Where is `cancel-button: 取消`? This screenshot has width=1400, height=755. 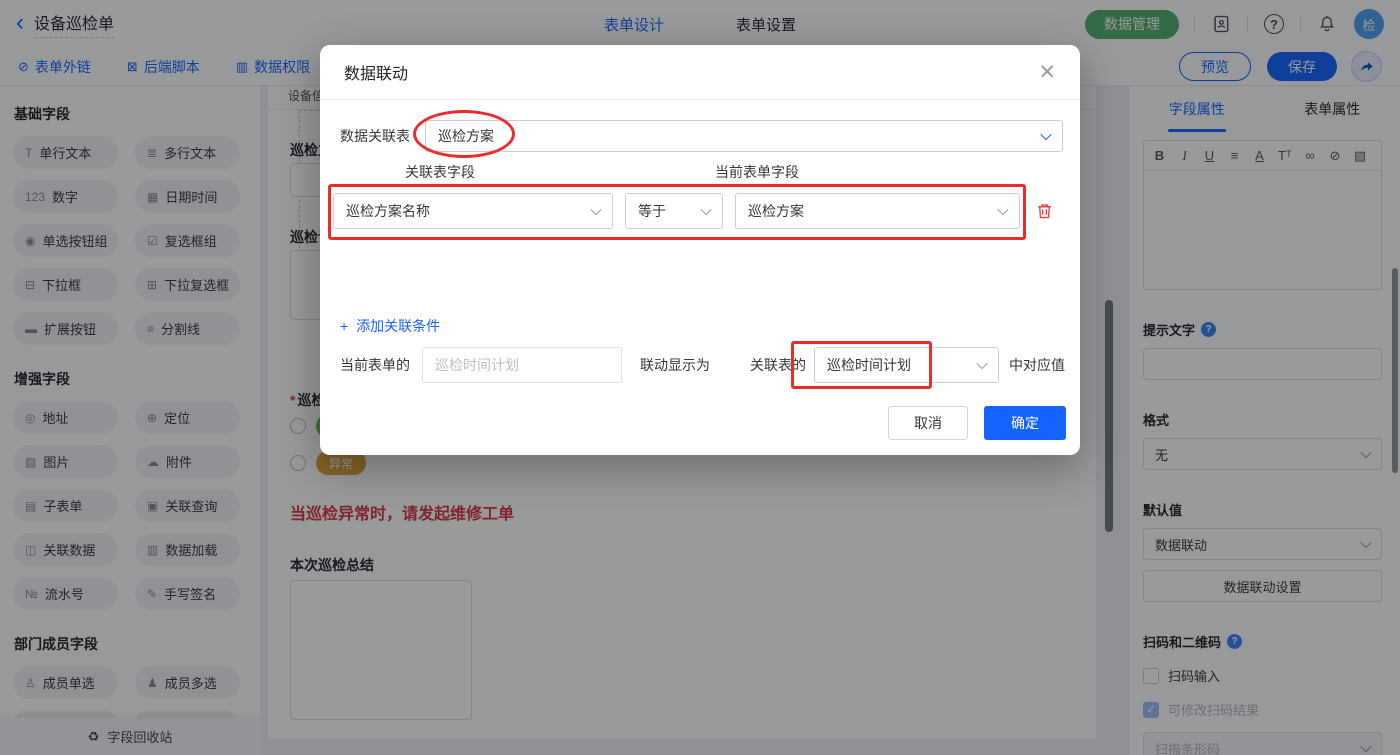 cancel-button: 取消 is located at coordinates (928, 423).